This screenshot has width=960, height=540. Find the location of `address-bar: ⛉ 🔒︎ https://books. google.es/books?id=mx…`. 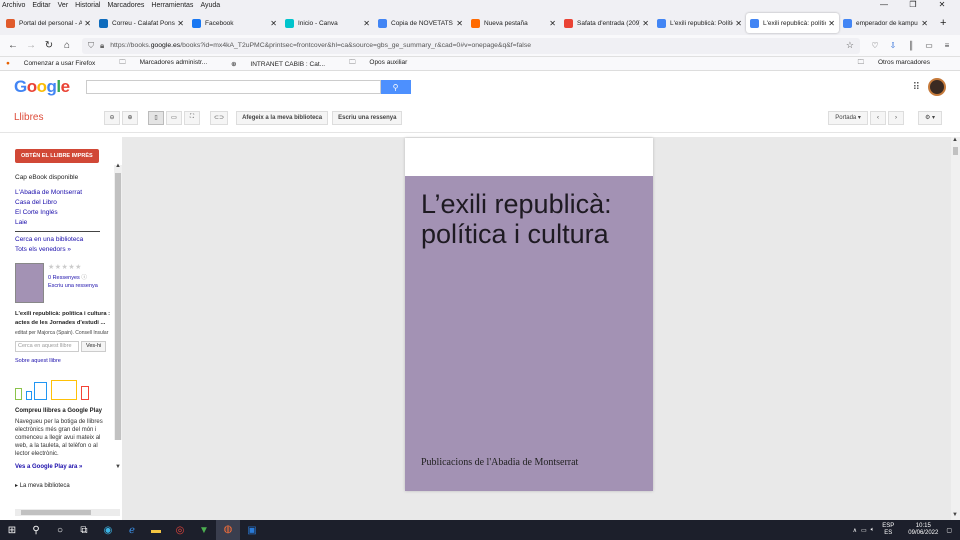

address-bar: ⛉ 🔒︎ https://books. google.es/books?id=mx… is located at coordinates (471, 45).